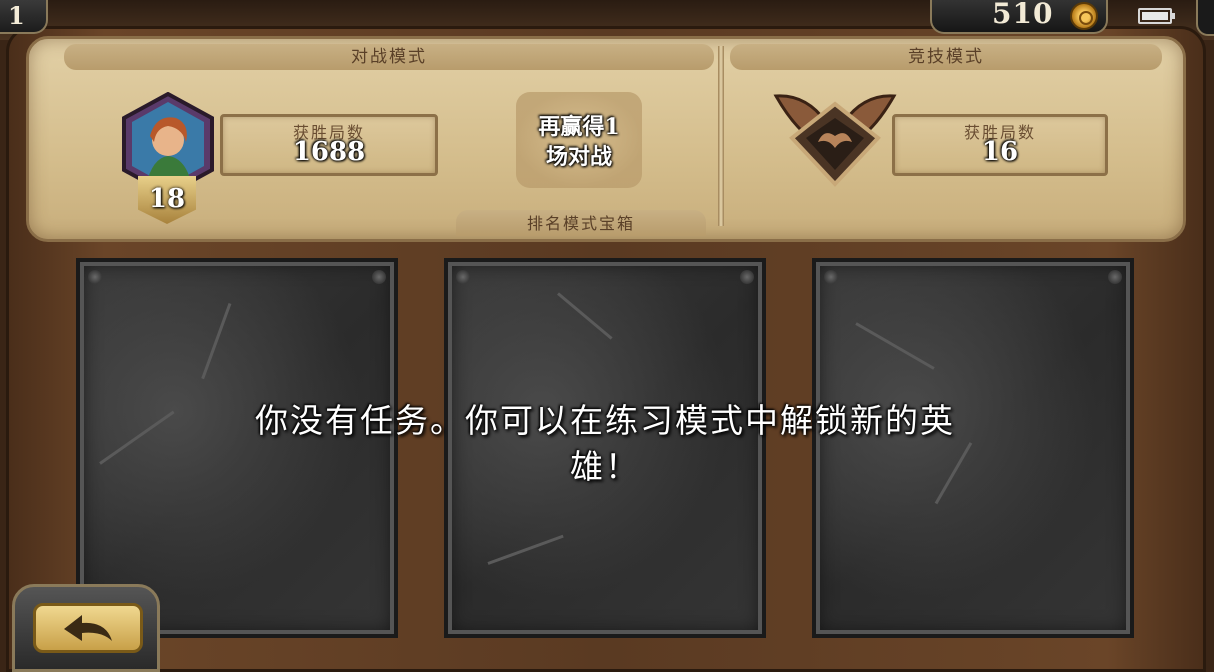 The image size is (1214, 672). What do you see at coordinates (1156, 16) in the screenshot?
I see `battery-icon` at bounding box center [1156, 16].